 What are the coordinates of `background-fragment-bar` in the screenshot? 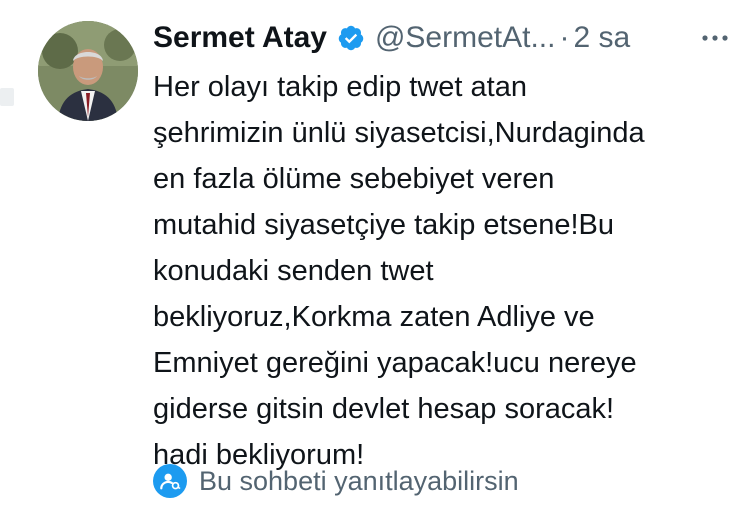 It's located at (7, 97).